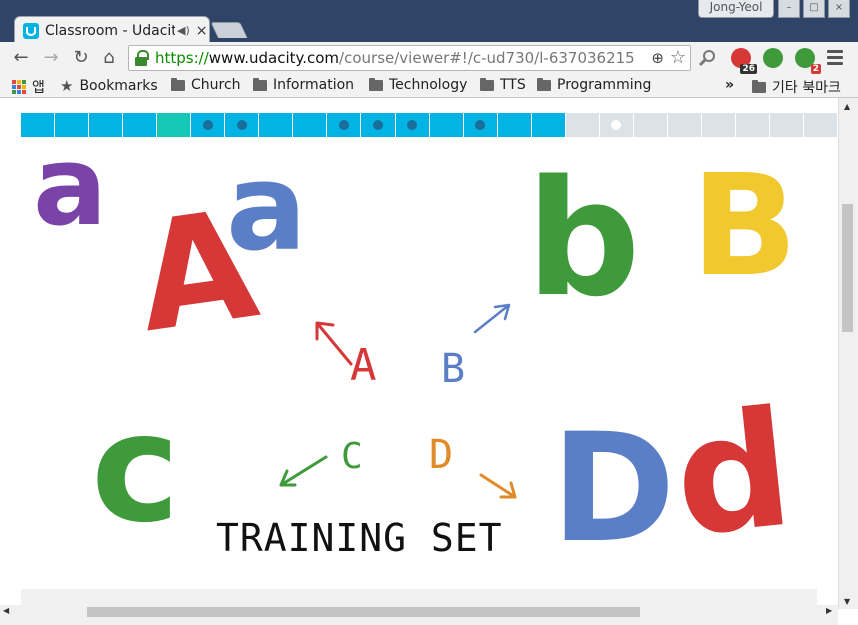 This screenshot has height=625, width=858. I want to click on bookmark-programming: Programming, so click(594, 85).